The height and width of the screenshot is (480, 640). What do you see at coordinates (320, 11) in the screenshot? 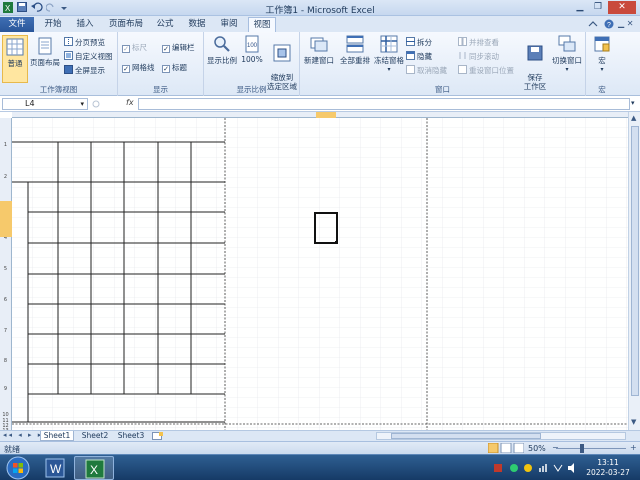
I see `window-title: 工作簿1 - Microsoft Excel` at bounding box center [320, 11].